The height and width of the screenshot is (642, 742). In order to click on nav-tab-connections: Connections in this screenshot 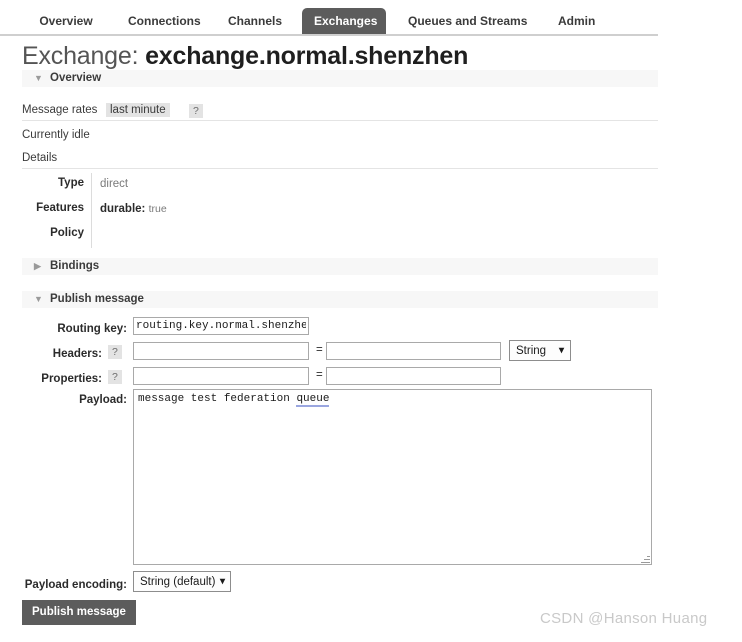, I will do `click(161, 21)`.